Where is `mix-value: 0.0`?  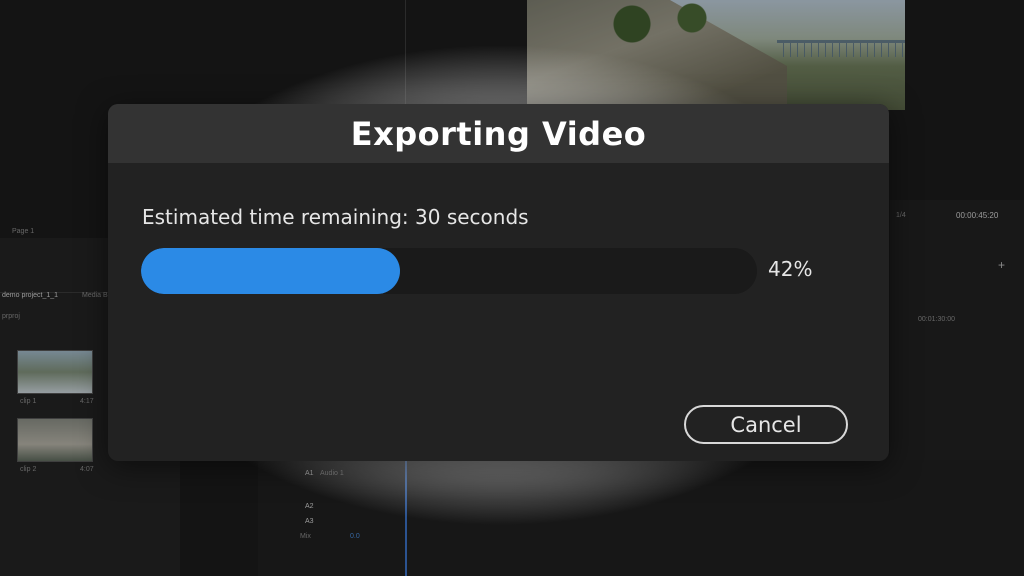 mix-value: 0.0 is located at coordinates (355, 536).